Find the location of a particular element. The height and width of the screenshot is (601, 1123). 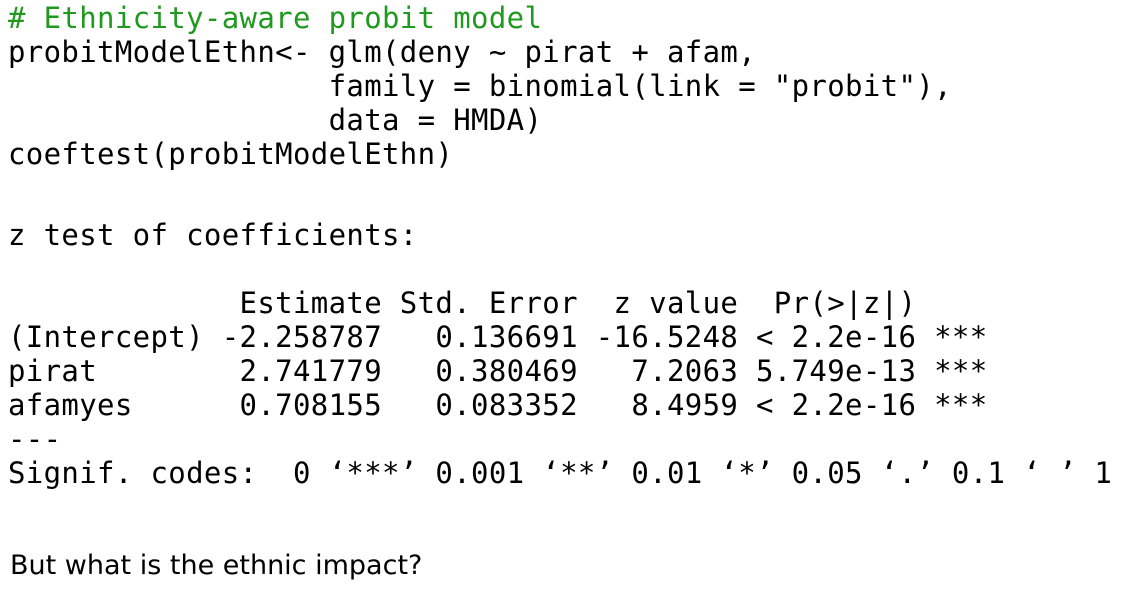

code-line-family: family = binomial(link = "probit"), is located at coordinates (480, 86).